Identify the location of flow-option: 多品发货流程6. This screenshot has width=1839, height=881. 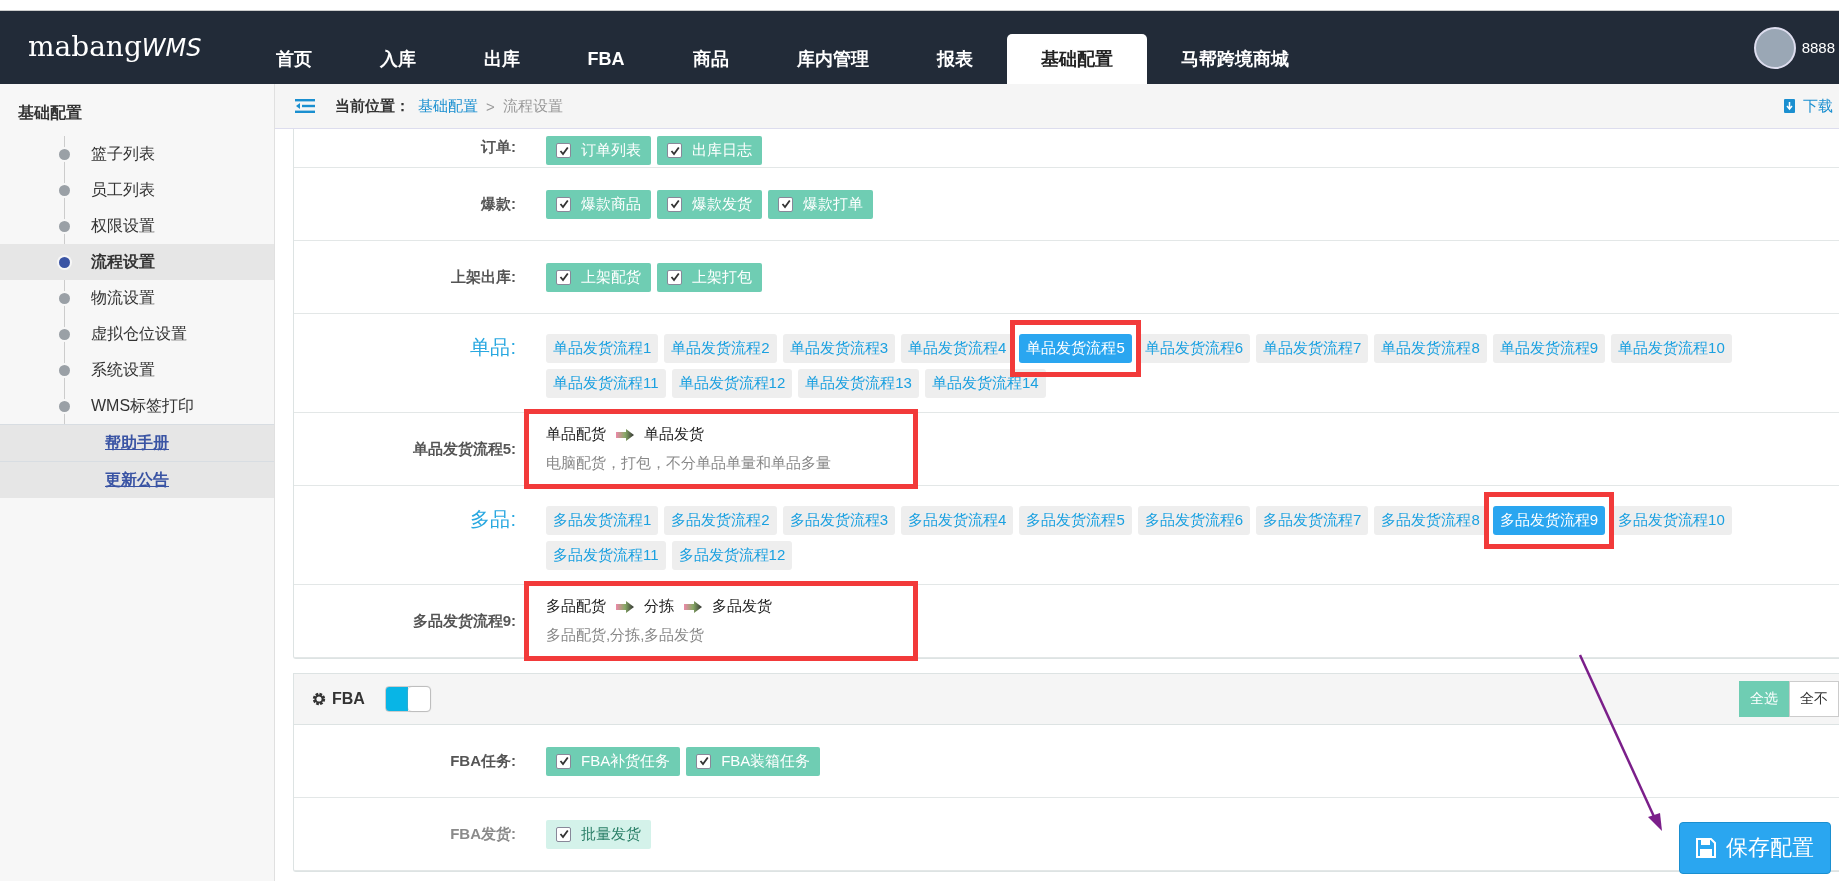
(1194, 520).